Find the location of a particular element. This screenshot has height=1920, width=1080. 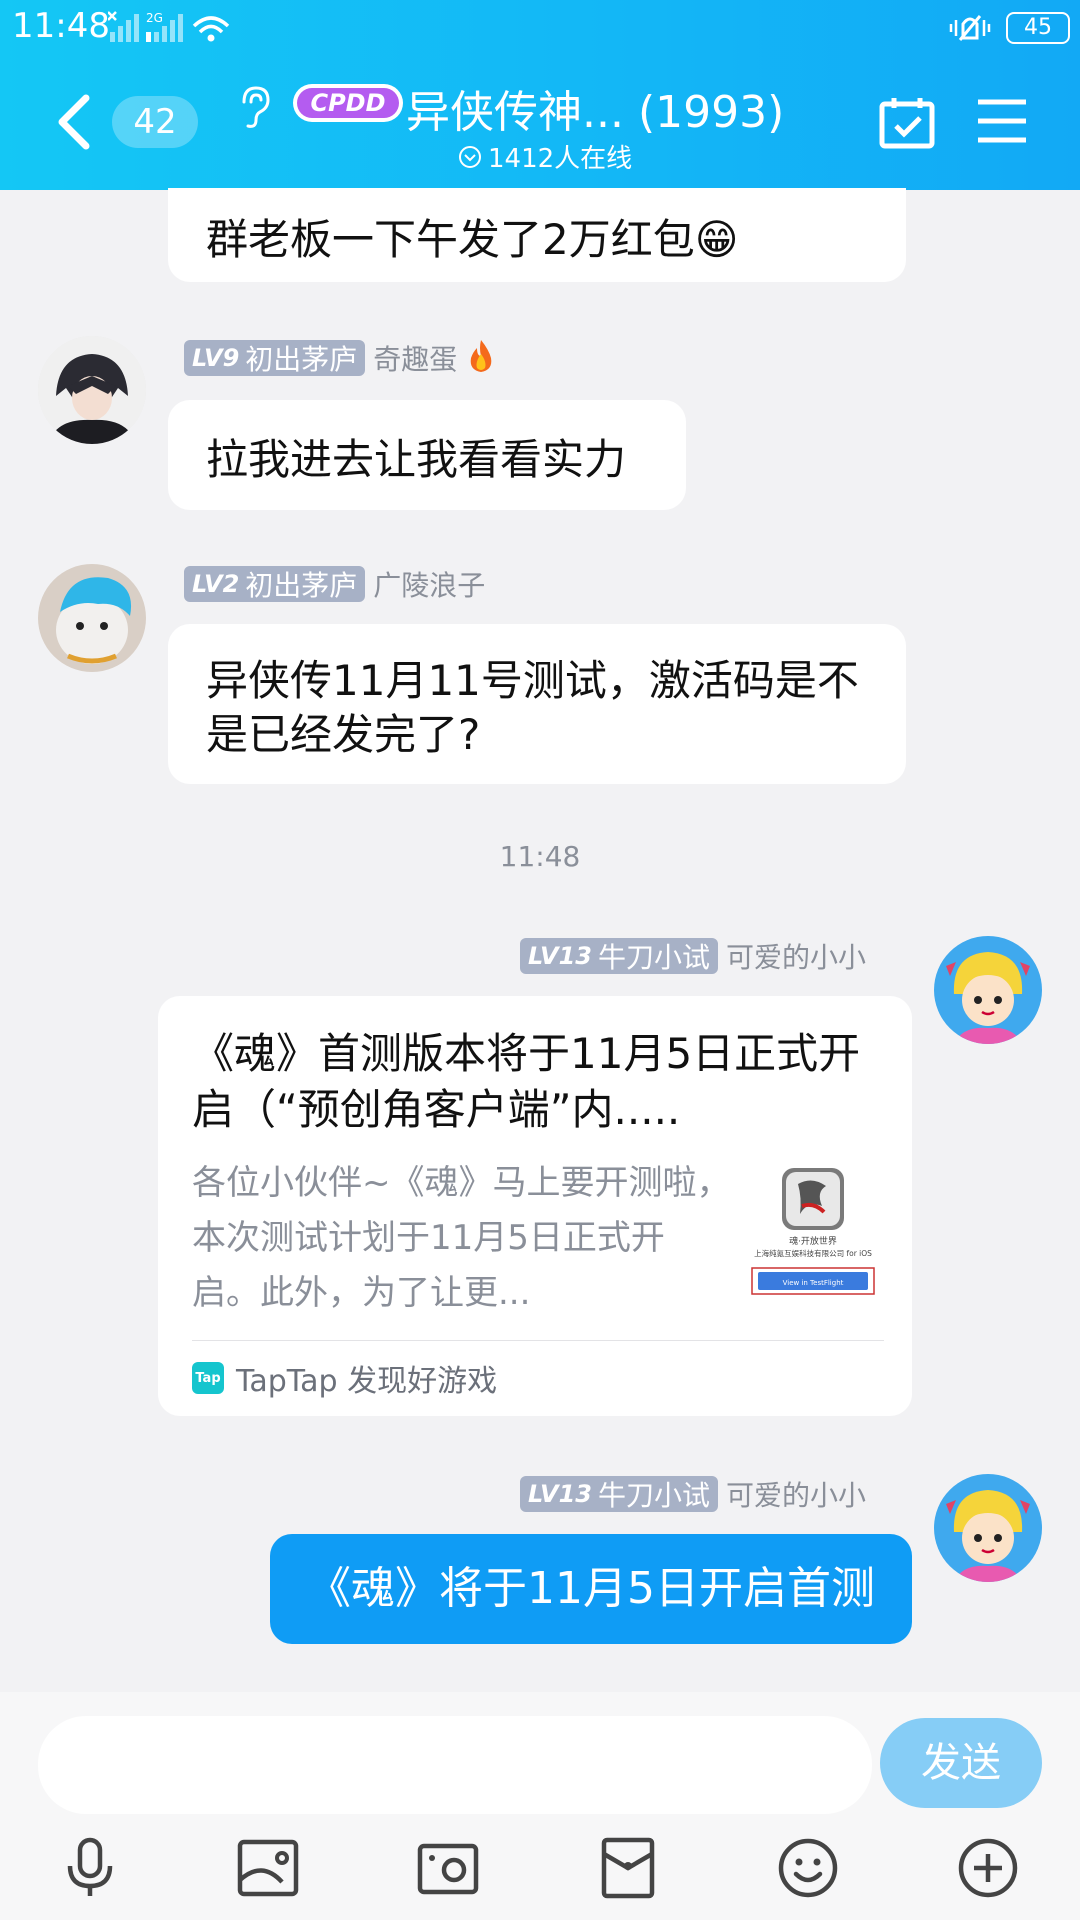

self-message-bubble: 《魂》将于11月5日开启首测 is located at coordinates (591, 1589).